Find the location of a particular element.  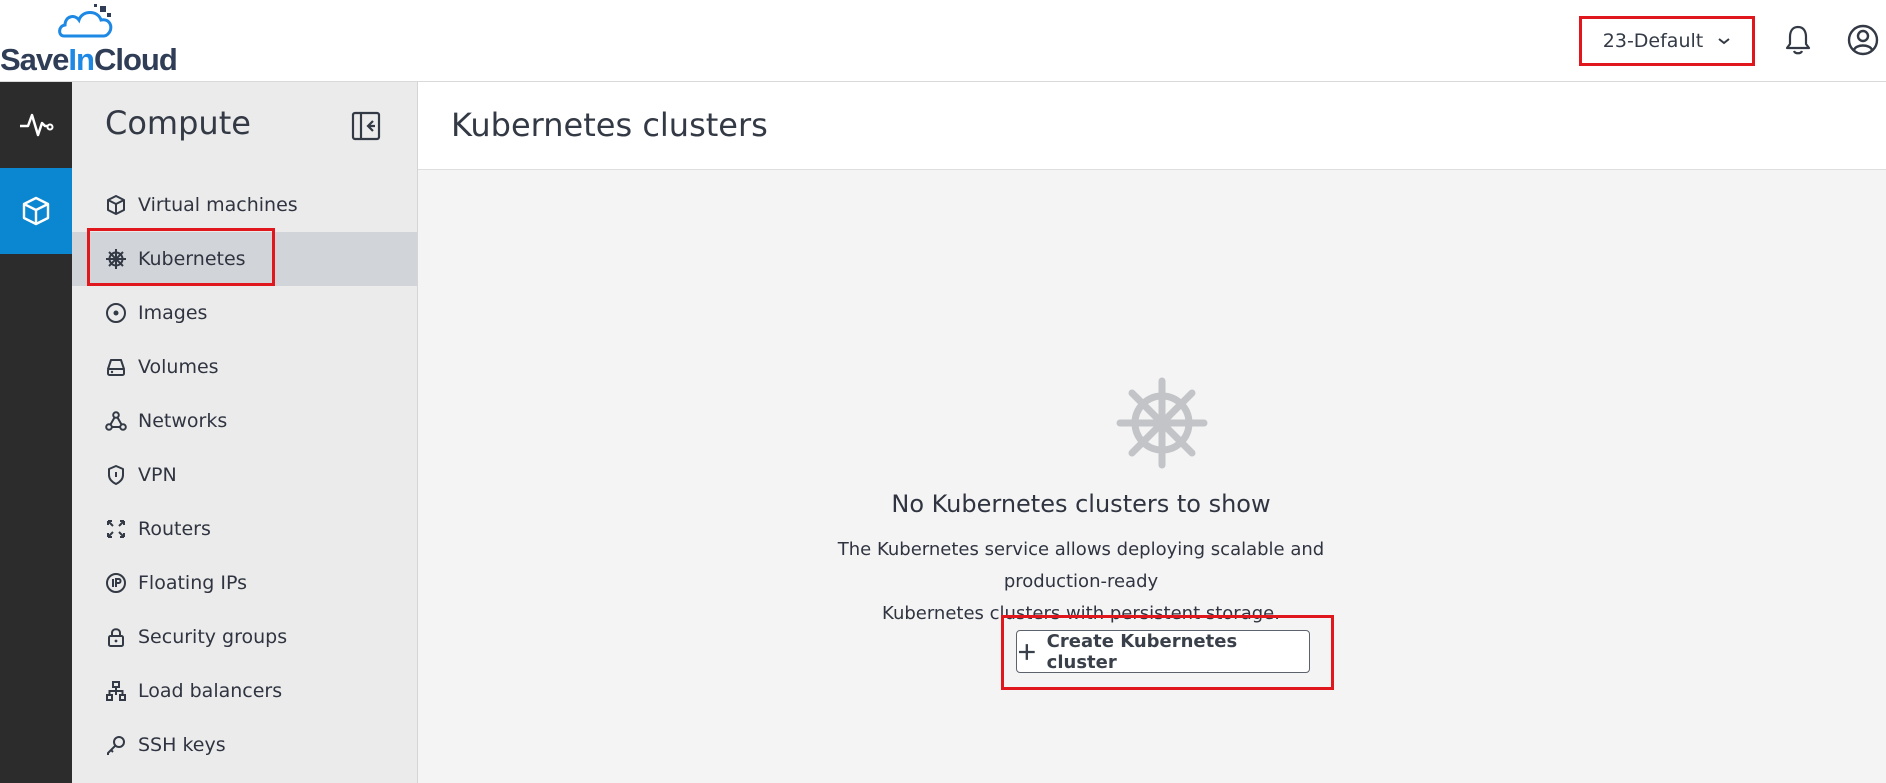

sidebar-item-kubernetes: Kubernetes is located at coordinates (244, 257).